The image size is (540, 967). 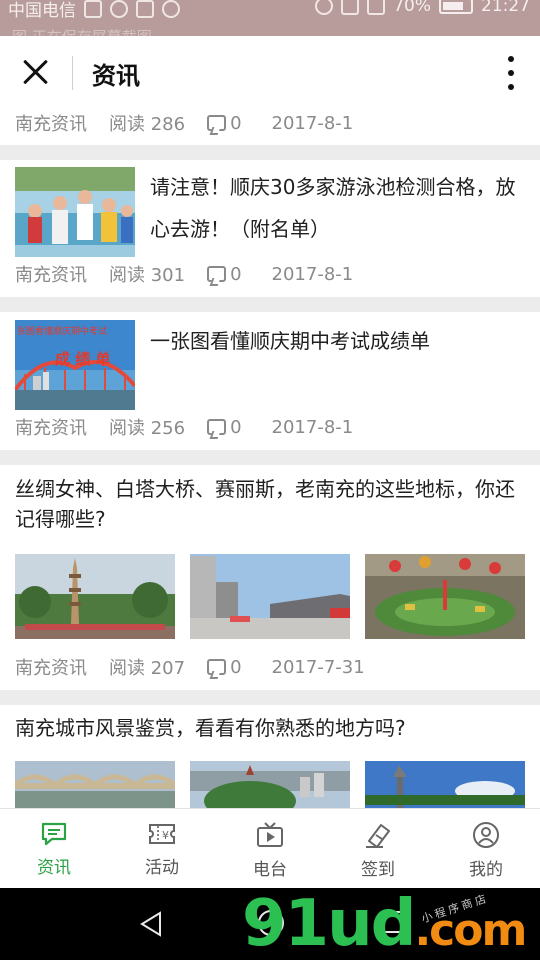 What do you see at coordinates (270, 23) in the screenshot?
I see `status-bar: 中国电信 70% 21:27 图 正在保存屏幕截图` at bounding box center [270, 23].